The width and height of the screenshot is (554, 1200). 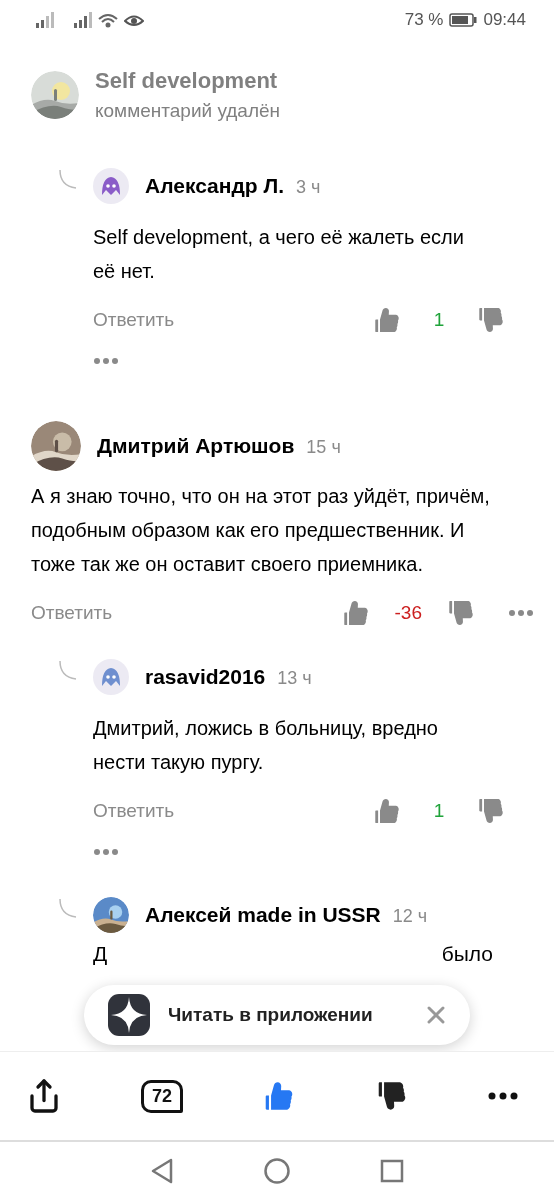 What do you see at coordinates (277, 1171) in the screenshot?
I see `home-icon` at bounding box center [277, 1171].